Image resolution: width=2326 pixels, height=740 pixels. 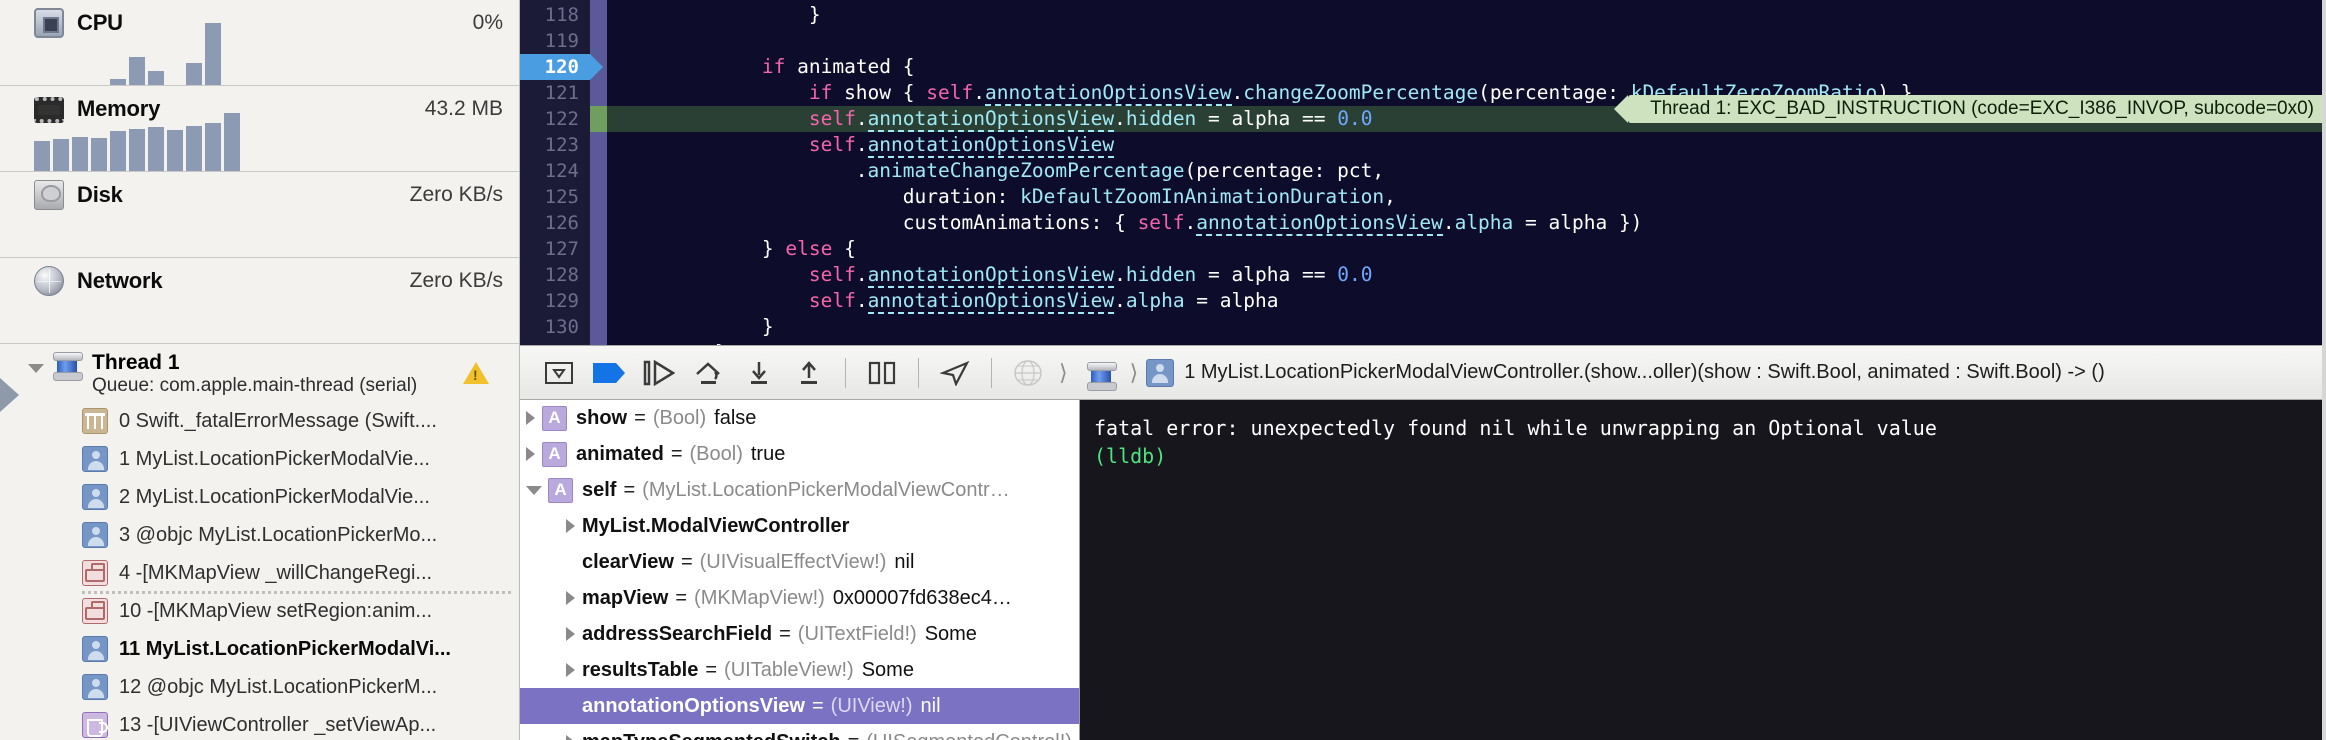 I want to click on continue-button, so click(x=659, y=373).